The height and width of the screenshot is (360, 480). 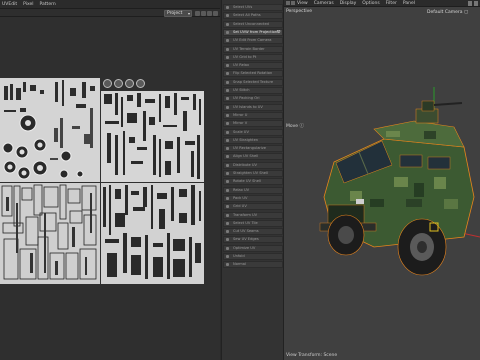 I want to click on command-item: Unfold, so click(x=253, y=256).